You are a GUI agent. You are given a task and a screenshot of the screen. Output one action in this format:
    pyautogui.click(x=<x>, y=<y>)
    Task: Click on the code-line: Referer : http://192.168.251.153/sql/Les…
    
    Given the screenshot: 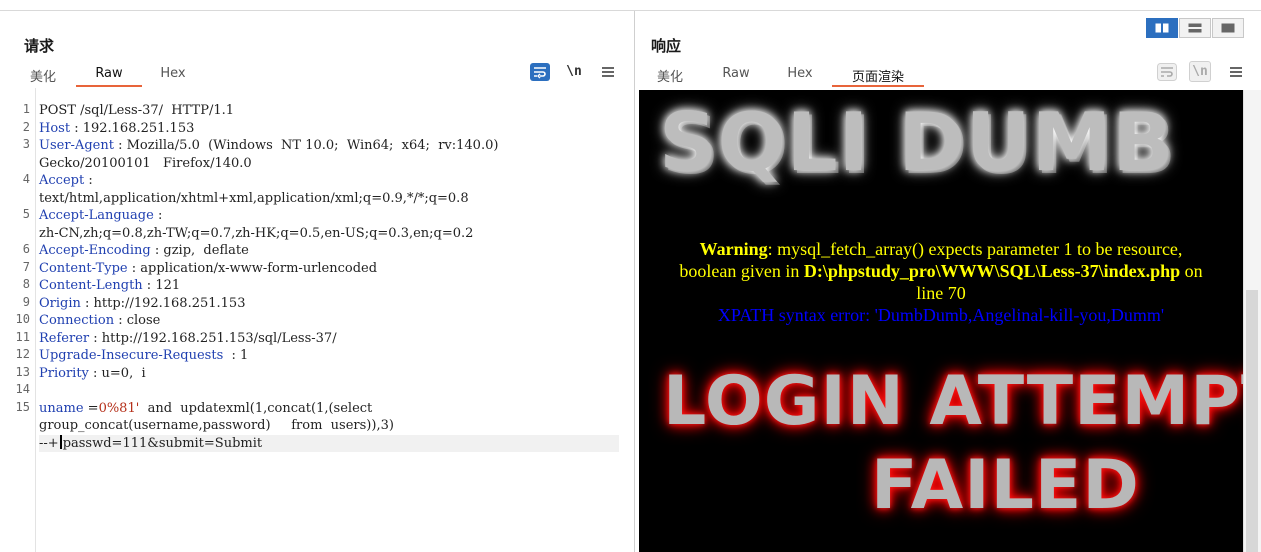 What is the action you would take?
    pyautogui.click(x=188, y=338)
    